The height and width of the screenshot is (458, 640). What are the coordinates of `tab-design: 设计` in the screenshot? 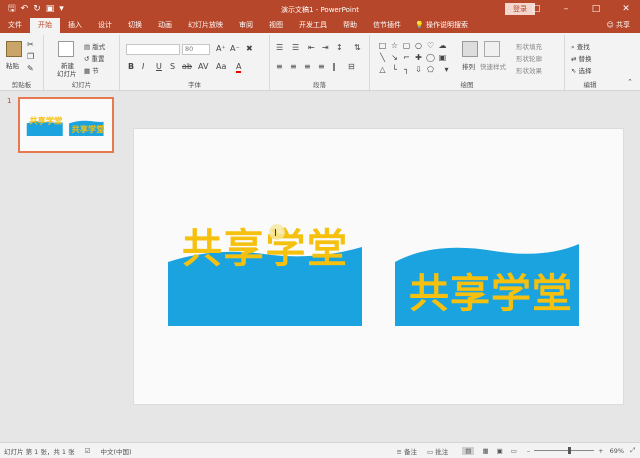 It's located at (105, 25).